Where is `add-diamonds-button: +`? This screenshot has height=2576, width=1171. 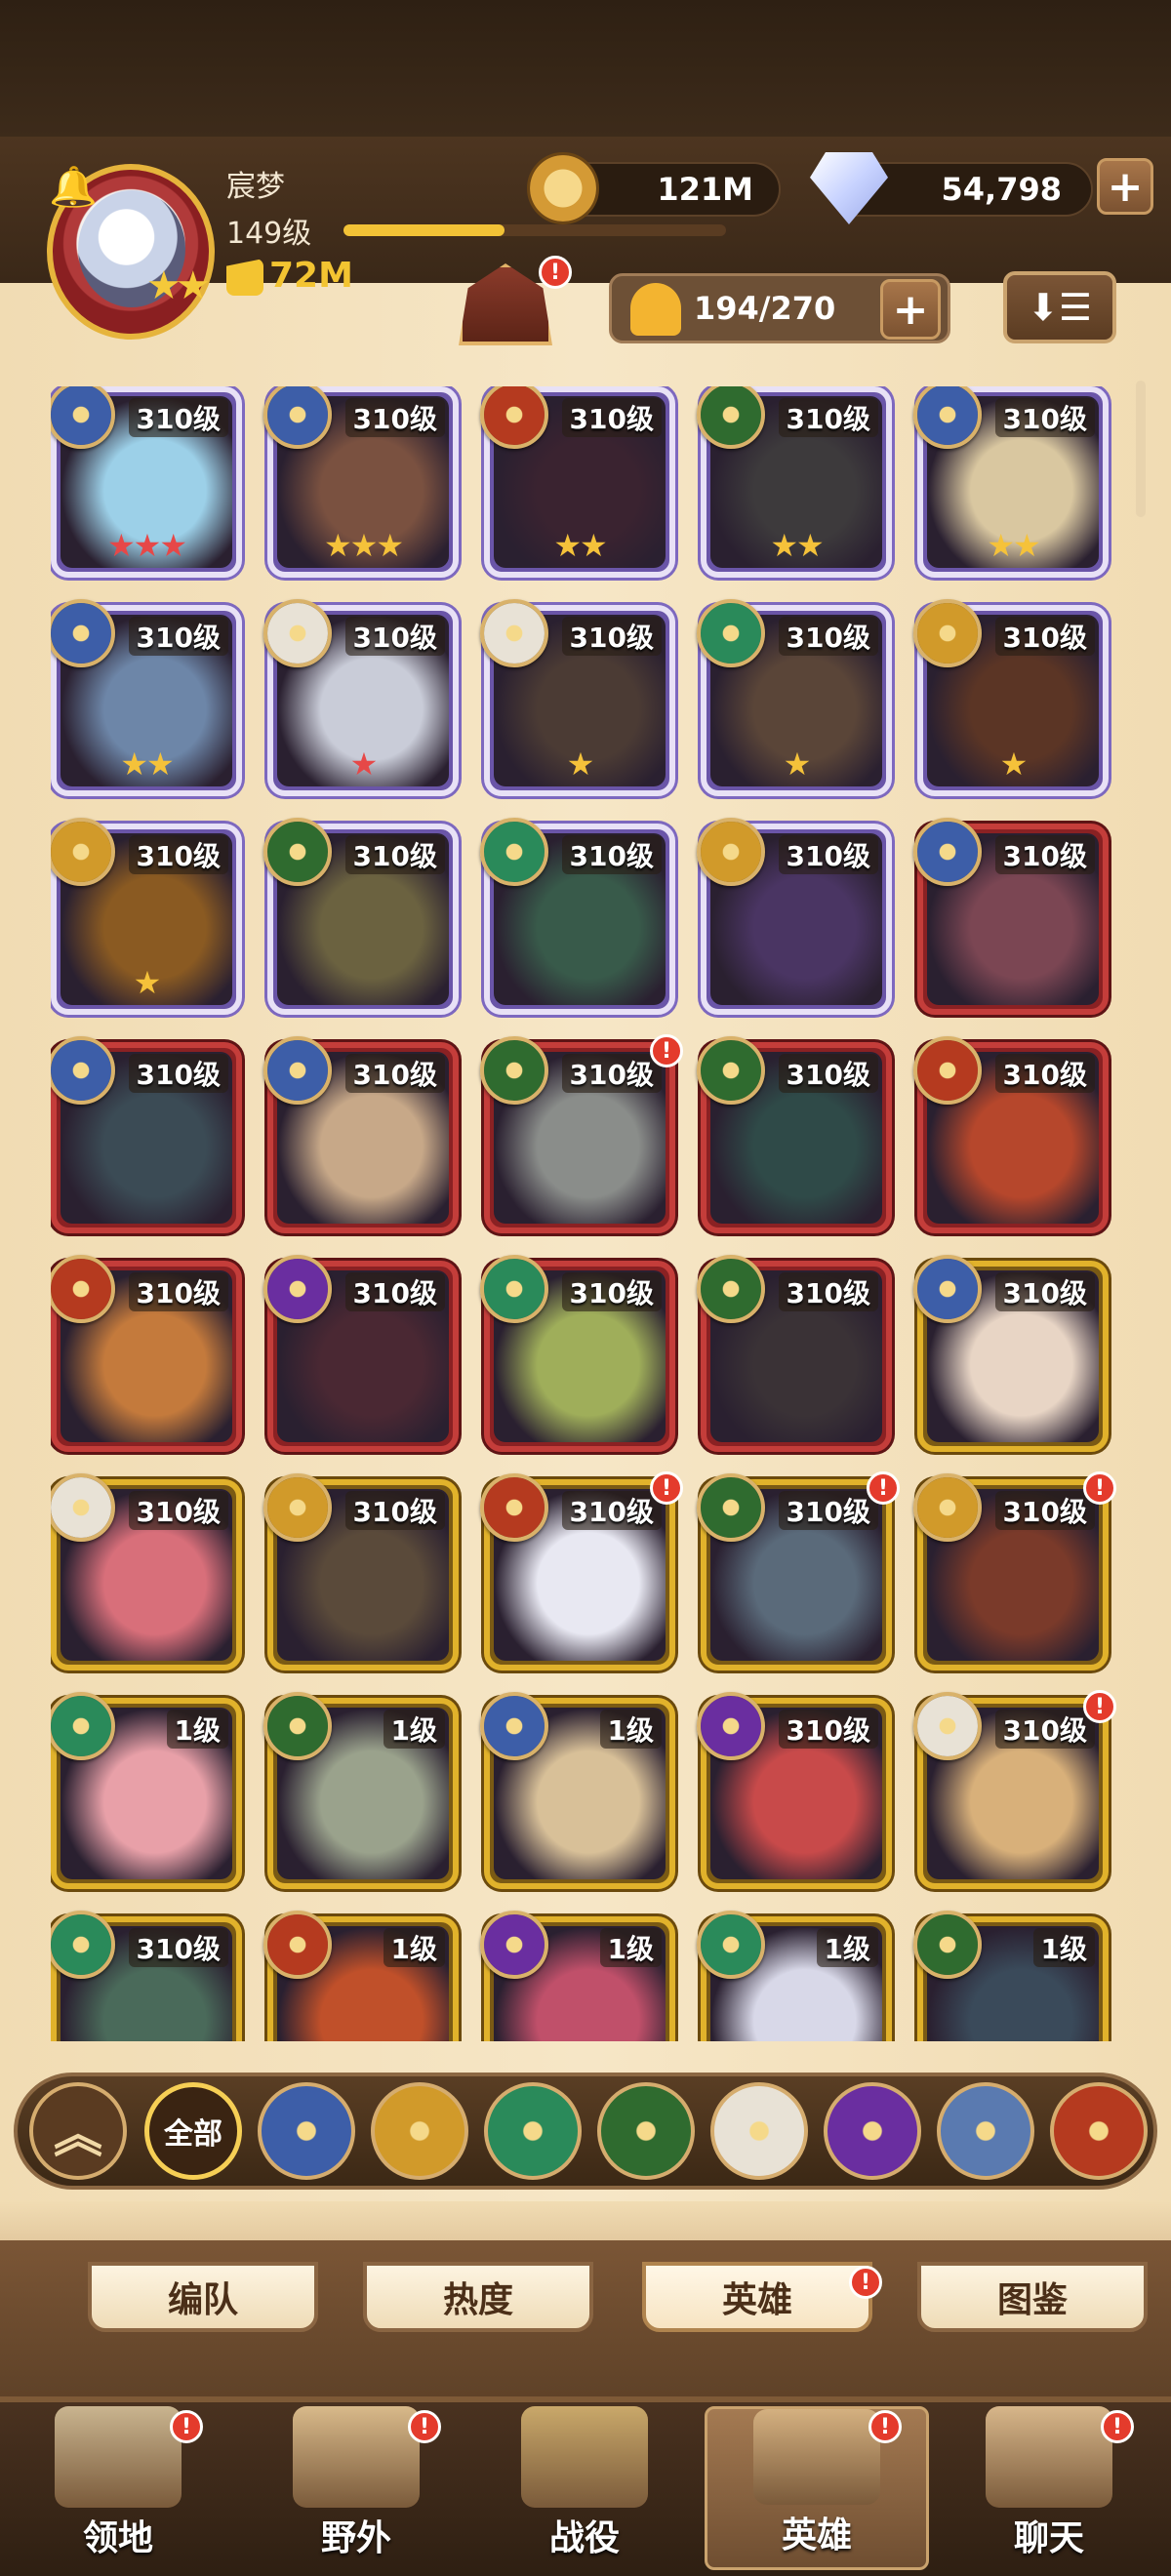 add-diamonds-button: + is located at coordinates (1125, 186).